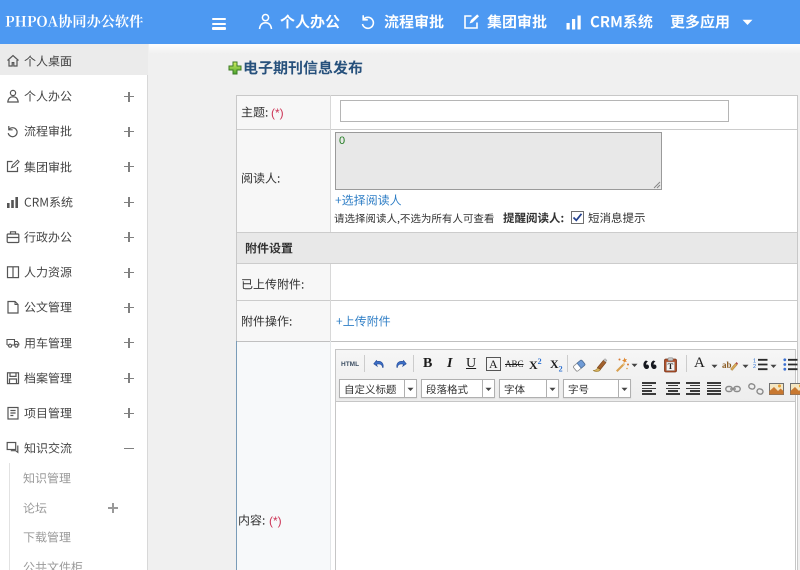 The height and width of the screenshot is (570, 800). I want to click on svg-text: T, so click(671, 366).